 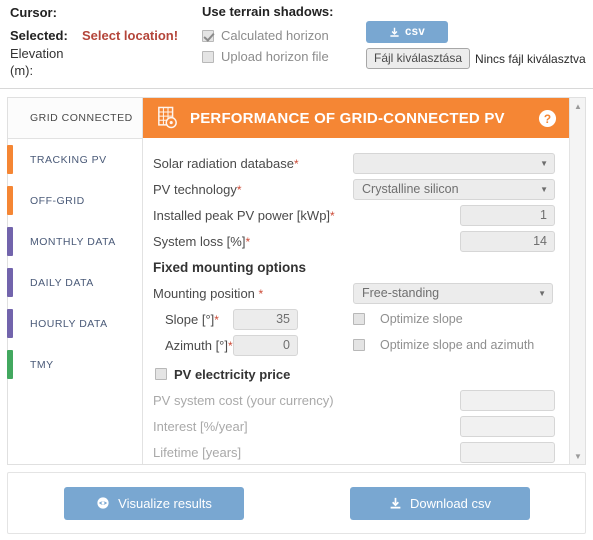 What do you see at coordinates (192, 319) in the screenshot?
I see `slope-label: Slope [°]*` at bounding box center [192, 319].